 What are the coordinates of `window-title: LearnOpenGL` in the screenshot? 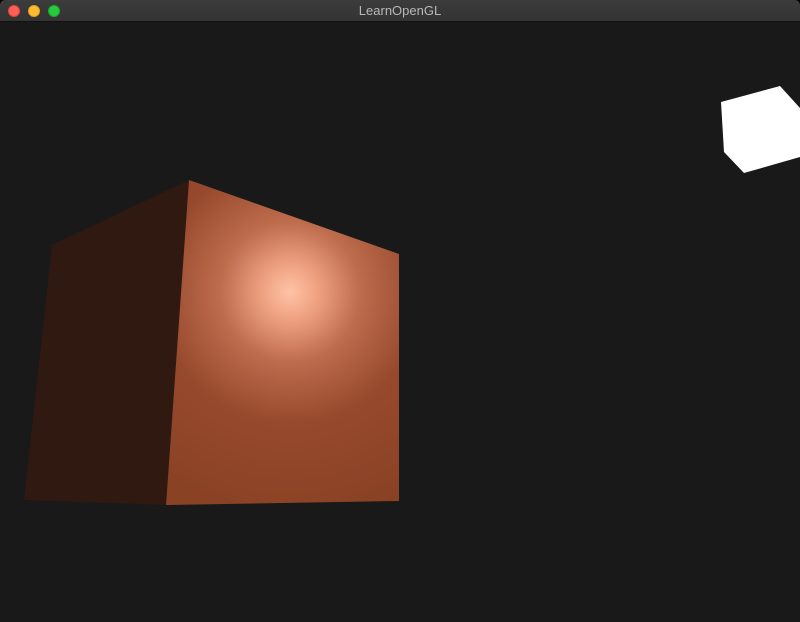 It's located at (400, 10).